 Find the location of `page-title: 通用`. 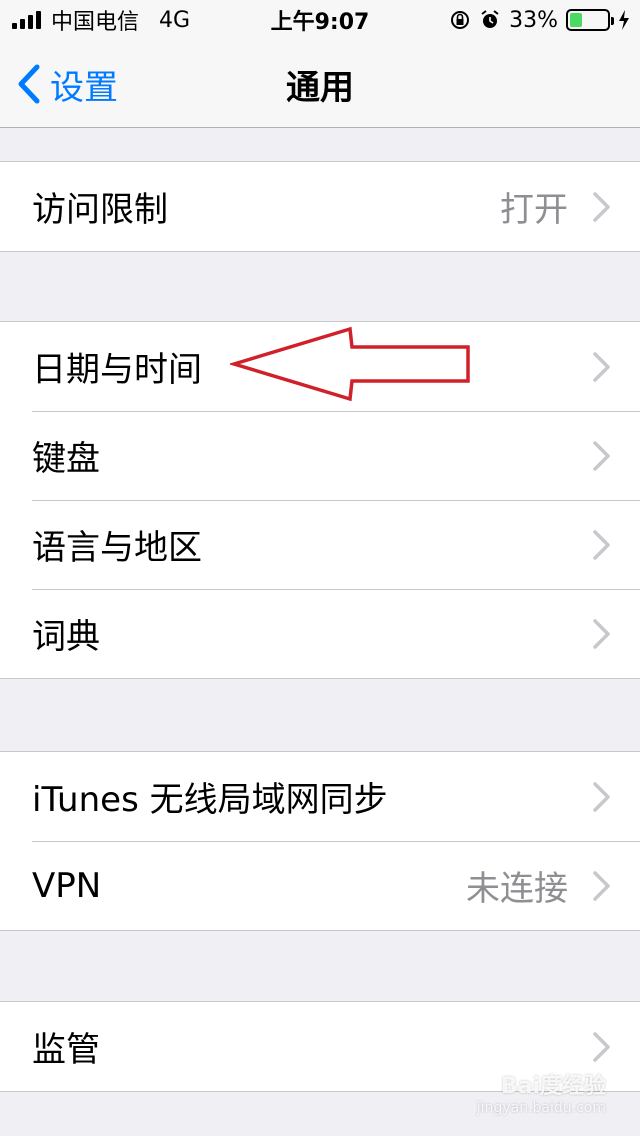

page-title: 通用 is located at coordinates (320, 87).